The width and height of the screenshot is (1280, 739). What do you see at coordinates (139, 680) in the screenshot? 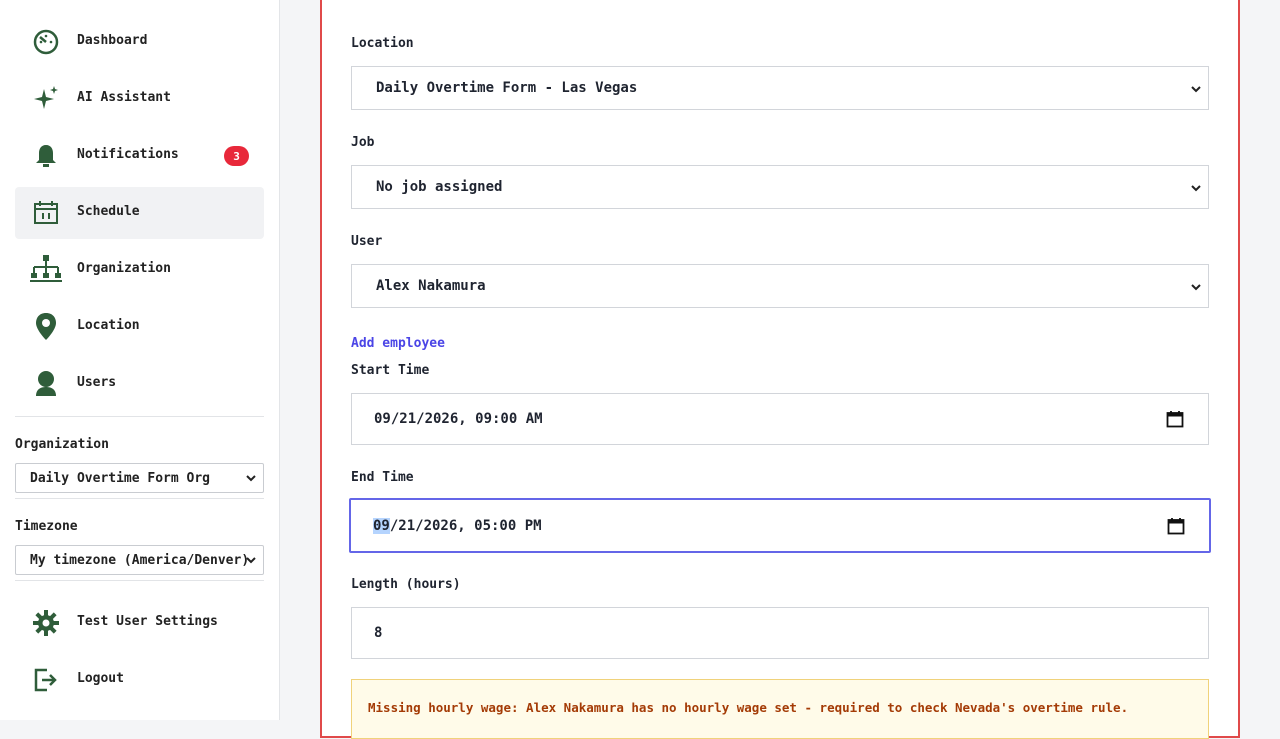
I see `sidebar-item-logout: Logout` at bounding box center [139, 680].